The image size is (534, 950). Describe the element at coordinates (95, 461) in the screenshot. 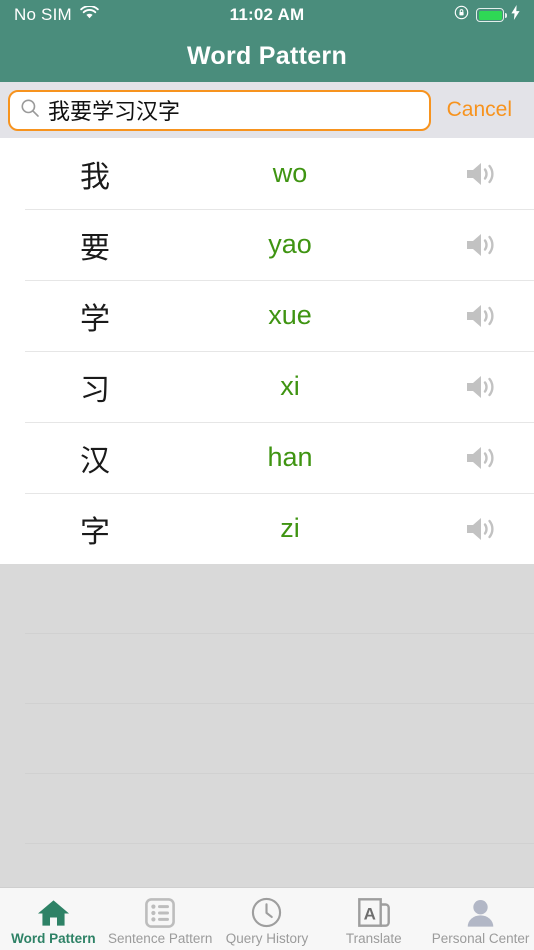

I see `character-cell: 汉` at that location.